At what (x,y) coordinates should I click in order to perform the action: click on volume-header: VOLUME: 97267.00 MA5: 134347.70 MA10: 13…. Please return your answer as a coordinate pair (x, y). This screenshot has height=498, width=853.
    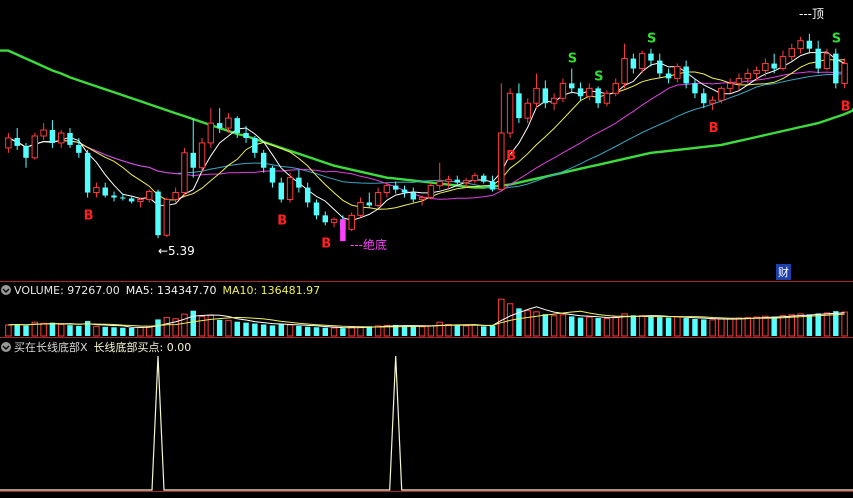
    Looking at the image, I should click on (426, 290).